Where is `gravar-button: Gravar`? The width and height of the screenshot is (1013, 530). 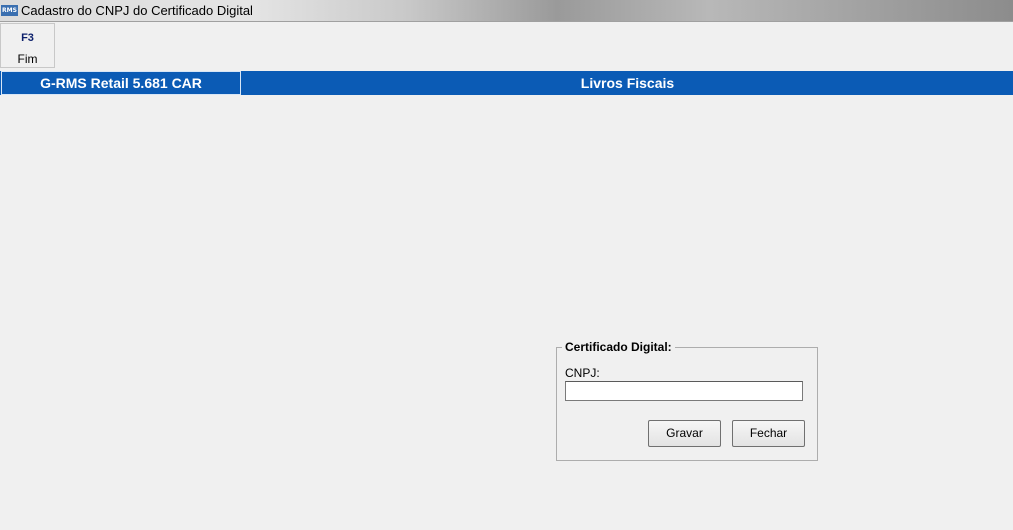 gravar-button: Gravar is located at coordinates (684, 433).